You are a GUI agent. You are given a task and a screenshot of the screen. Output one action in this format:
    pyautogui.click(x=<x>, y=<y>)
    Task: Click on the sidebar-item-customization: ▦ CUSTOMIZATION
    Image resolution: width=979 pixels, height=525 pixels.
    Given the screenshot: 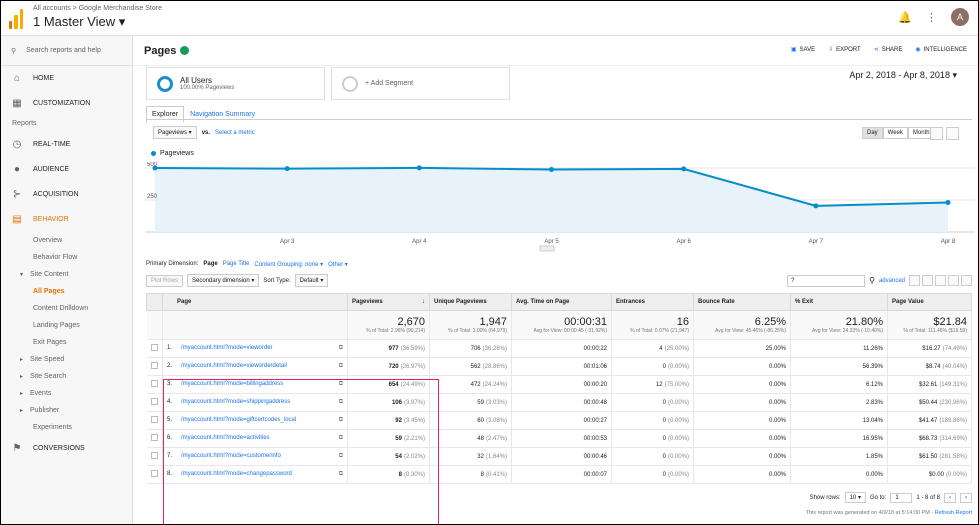 What is the action you would take?
    pyautogui.click(x=66, y=103)
    